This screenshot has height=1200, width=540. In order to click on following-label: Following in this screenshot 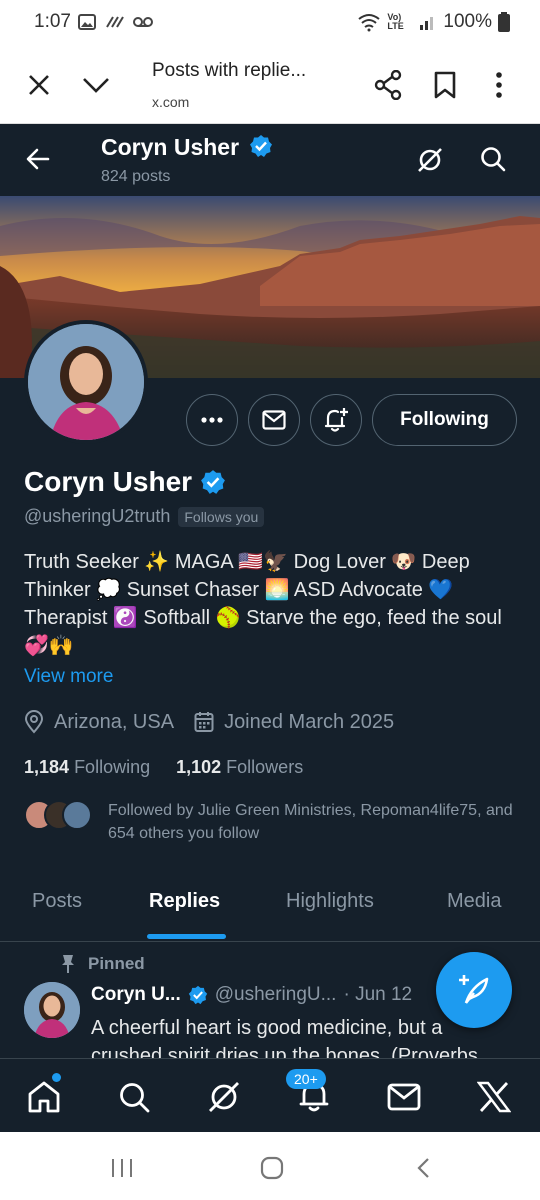, I will do `click(112, 767)`.